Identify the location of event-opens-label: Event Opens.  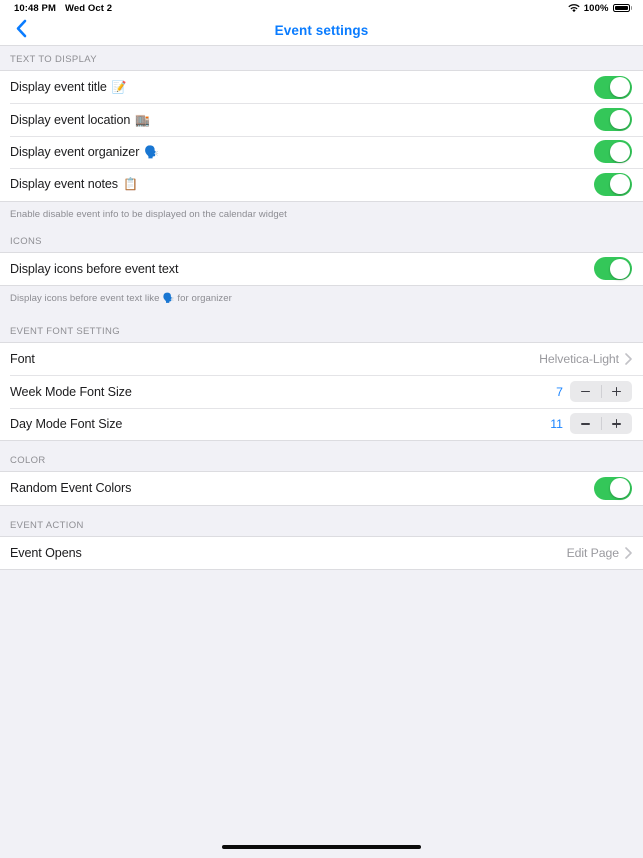
(46, 552).